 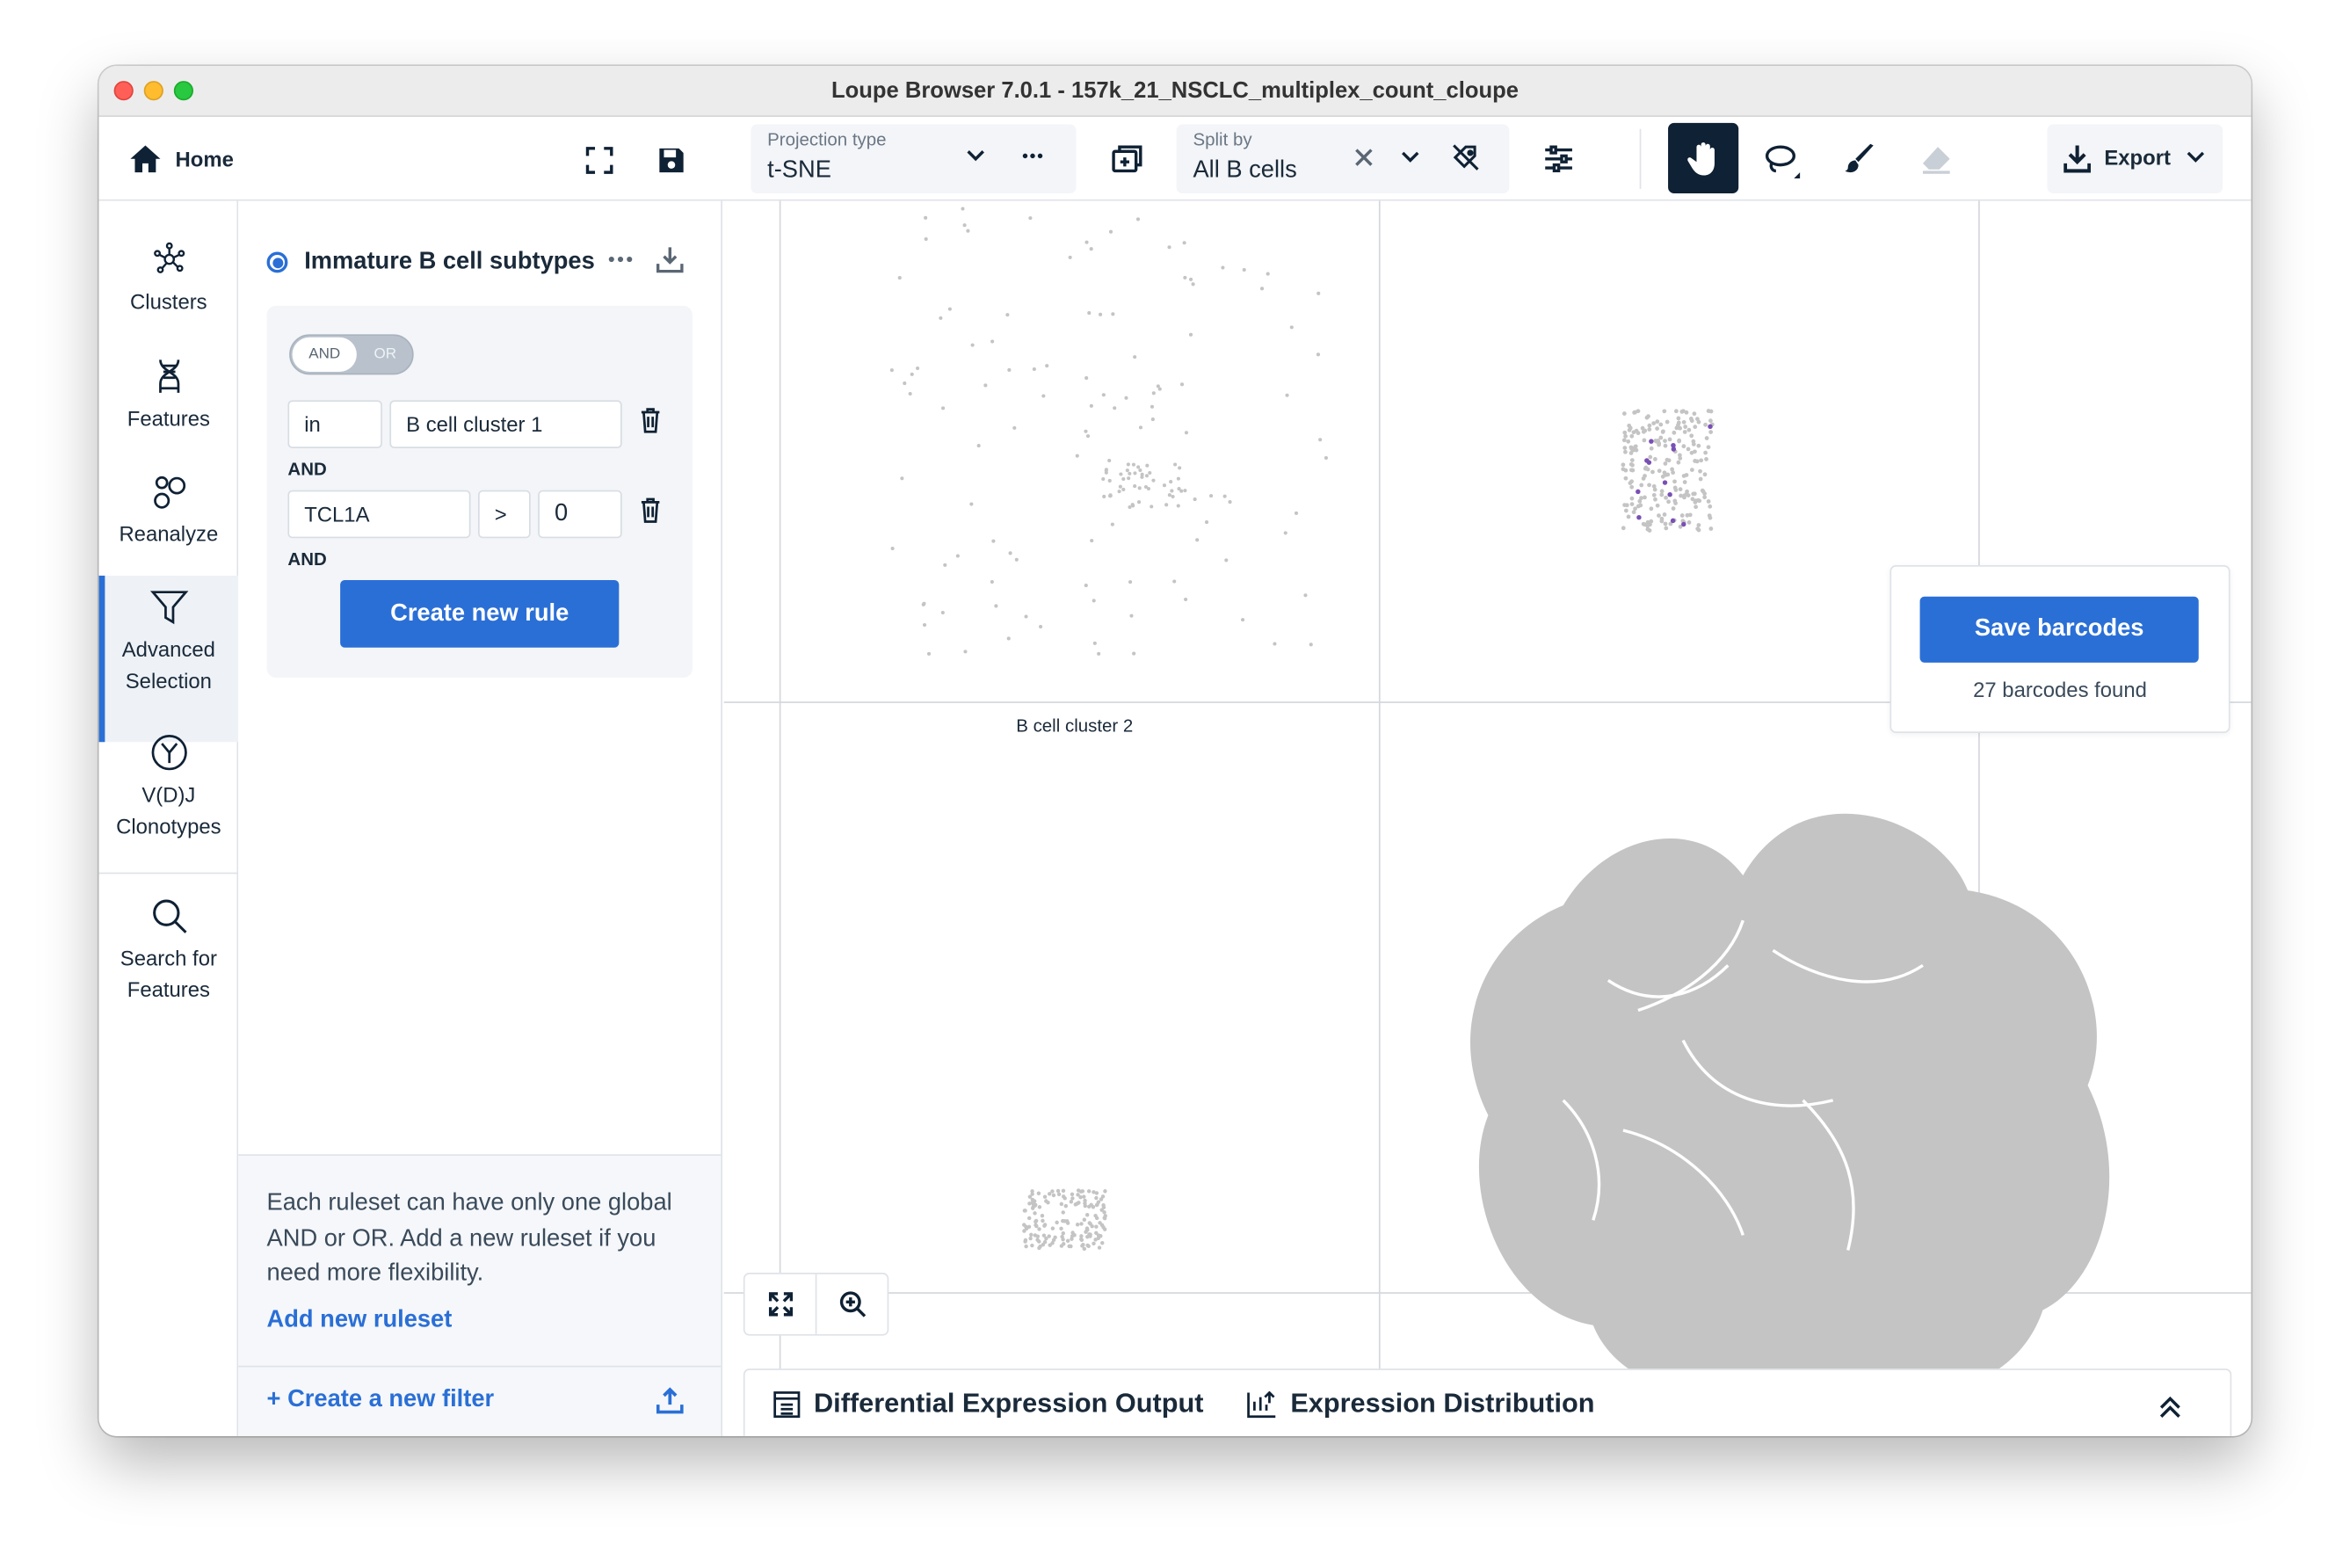 What do you see at coordinates (168, 989) in the screenshot?
I see `nav-search-label-2: Features` at bounding box center [168, 989].